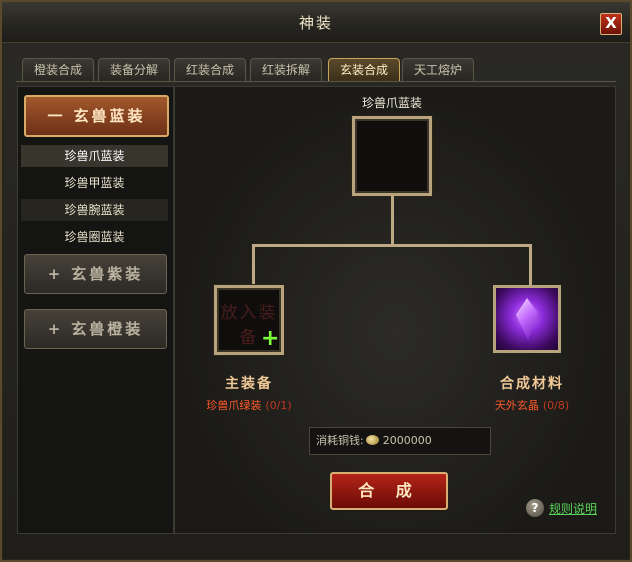 The width and height of the screenshot is (632, 562). What do you see at coordinates (556, 405) in the screenshot?
I see `material-item-count: (0/8)` at bounding box center [556, 405].